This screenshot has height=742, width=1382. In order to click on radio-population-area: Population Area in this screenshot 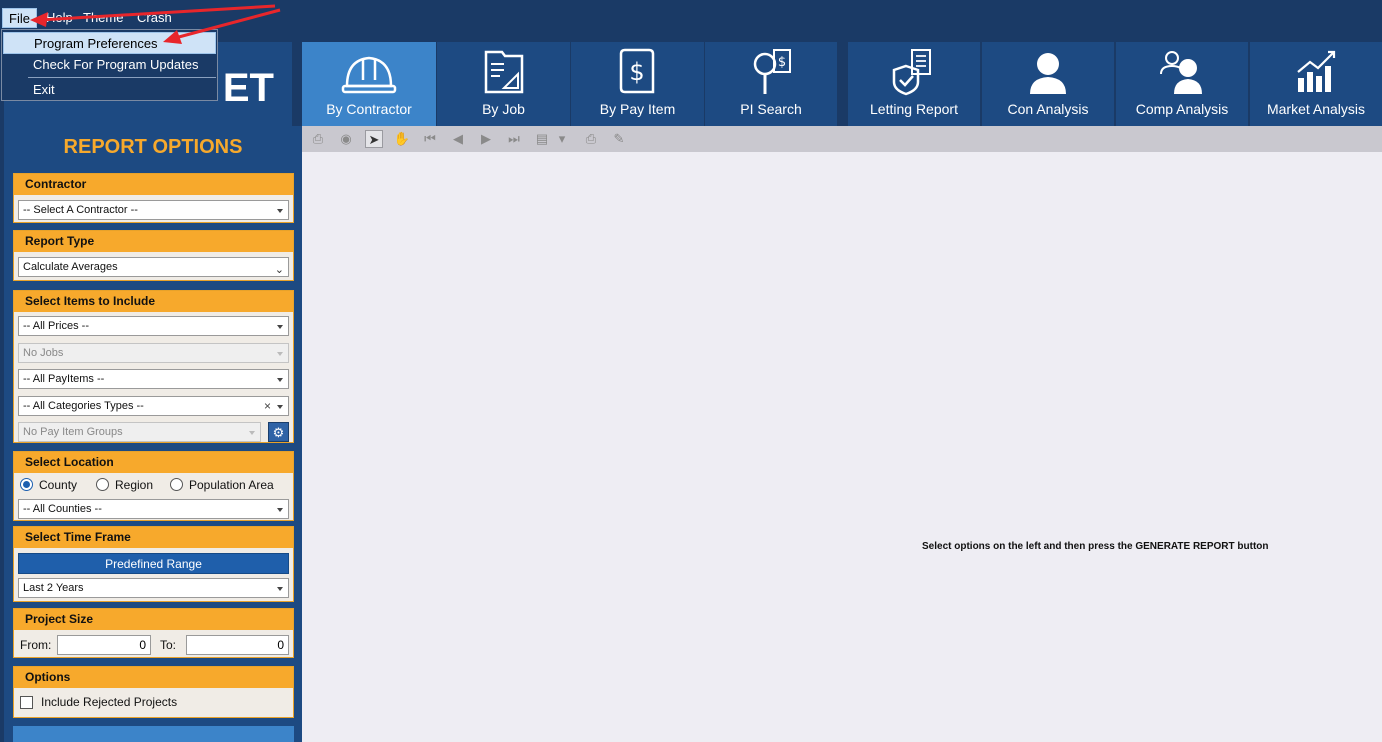, I will do `click(222, 485)`.